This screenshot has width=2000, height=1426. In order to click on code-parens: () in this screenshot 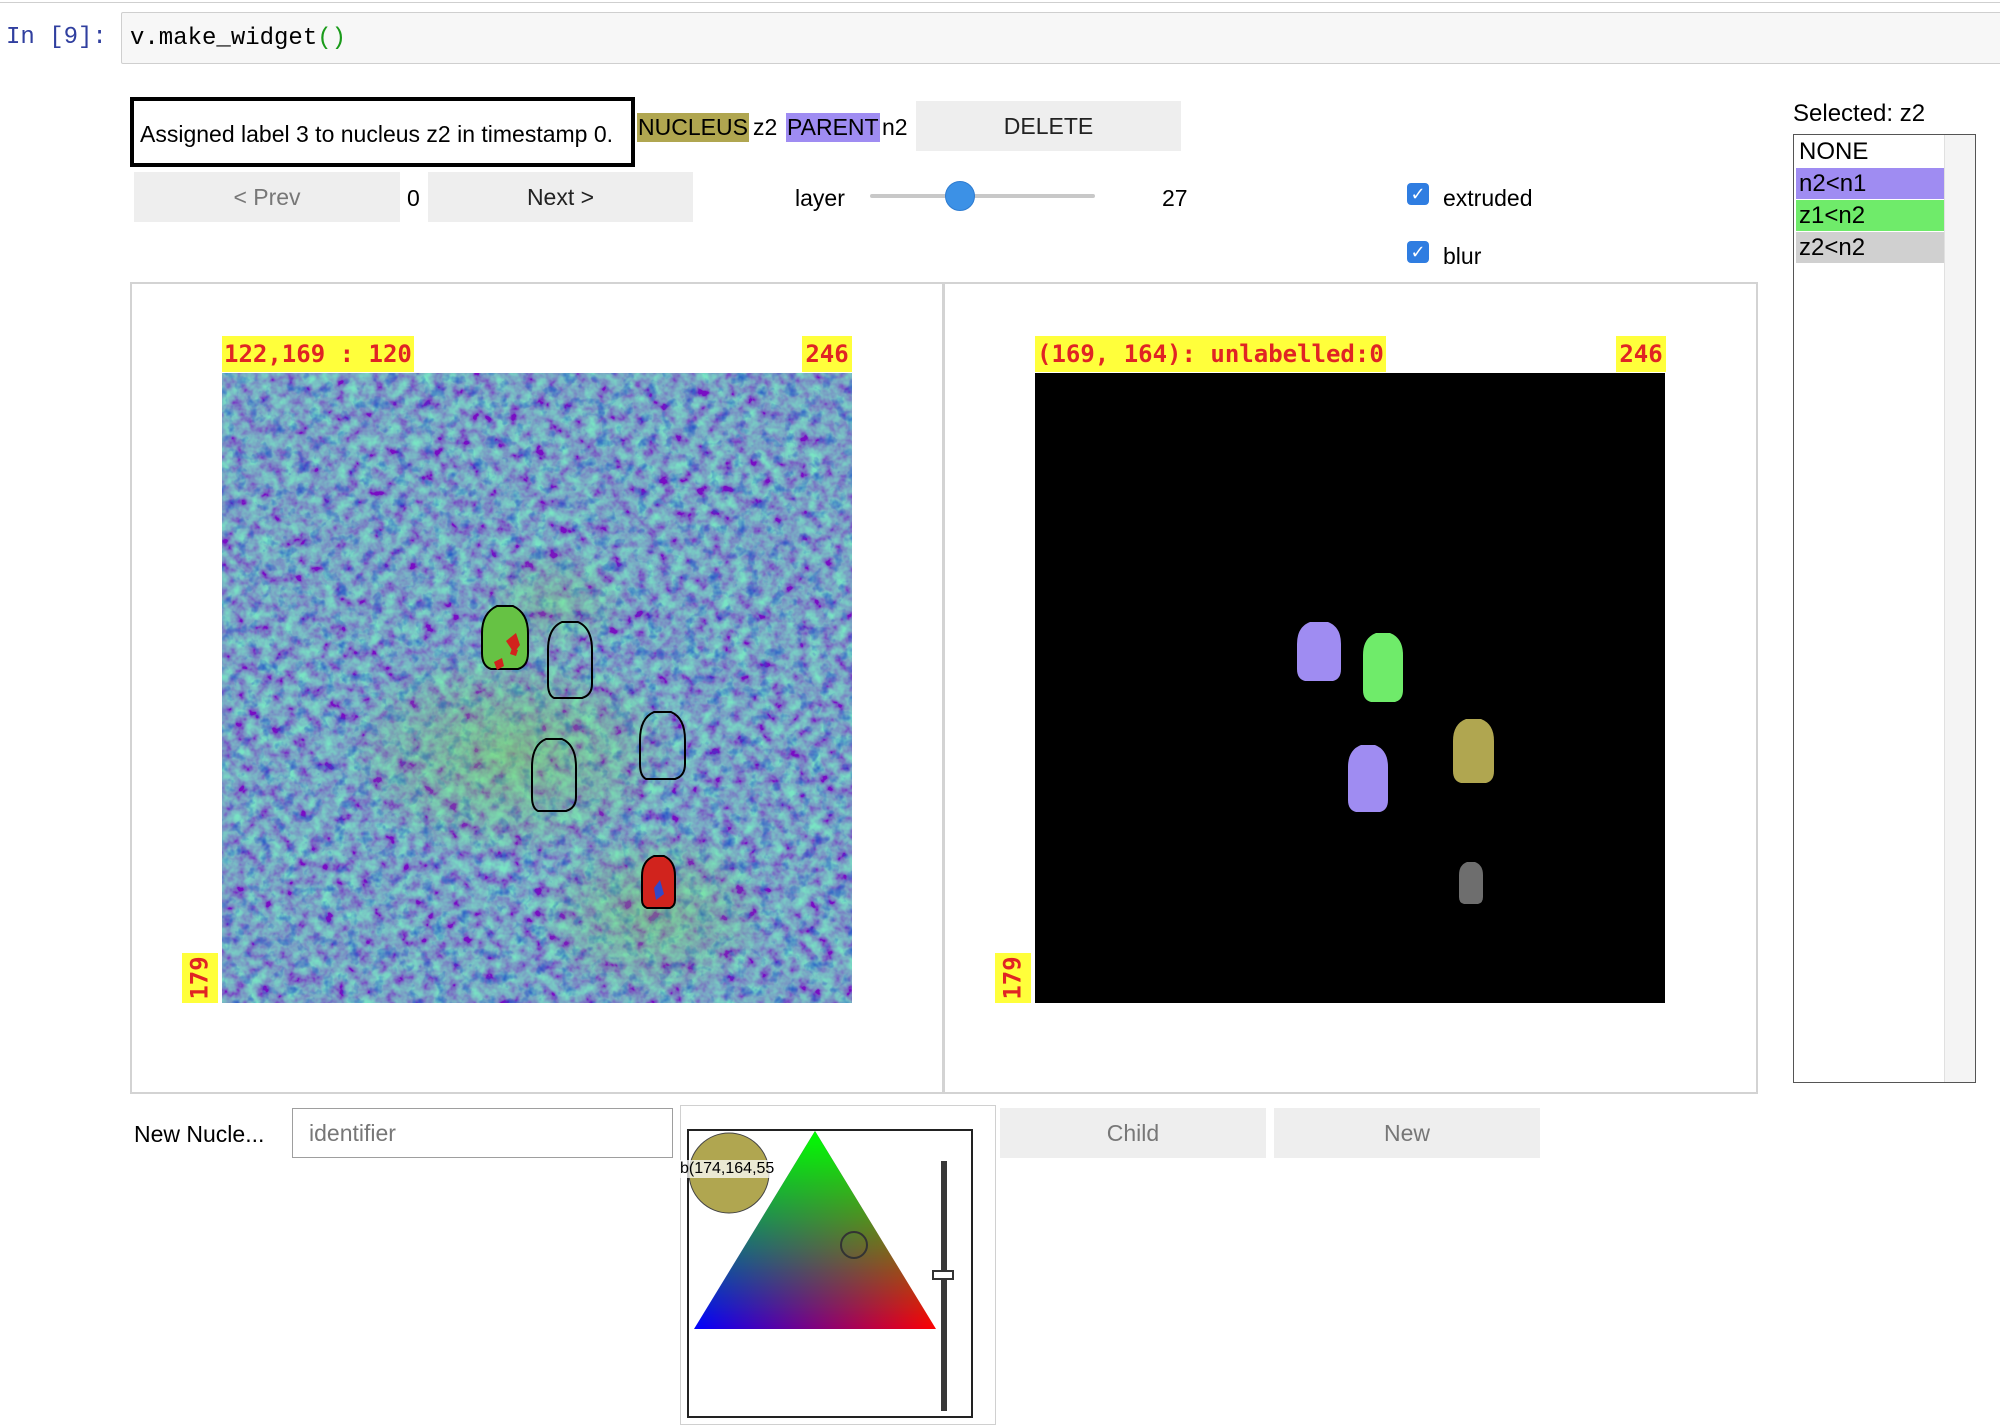, I will do `click(332, 38)`.